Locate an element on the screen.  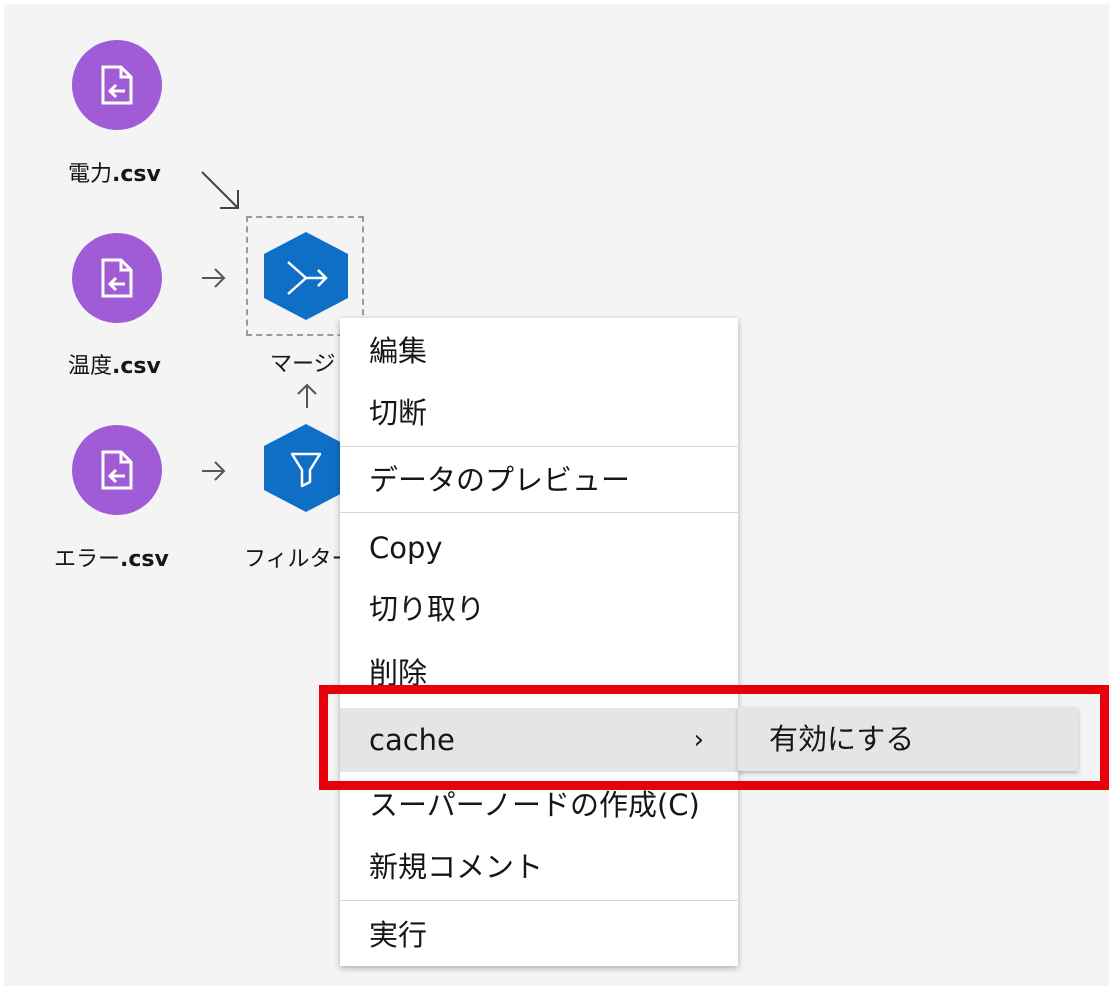
highlight-box is located at coordinates (714, 737).